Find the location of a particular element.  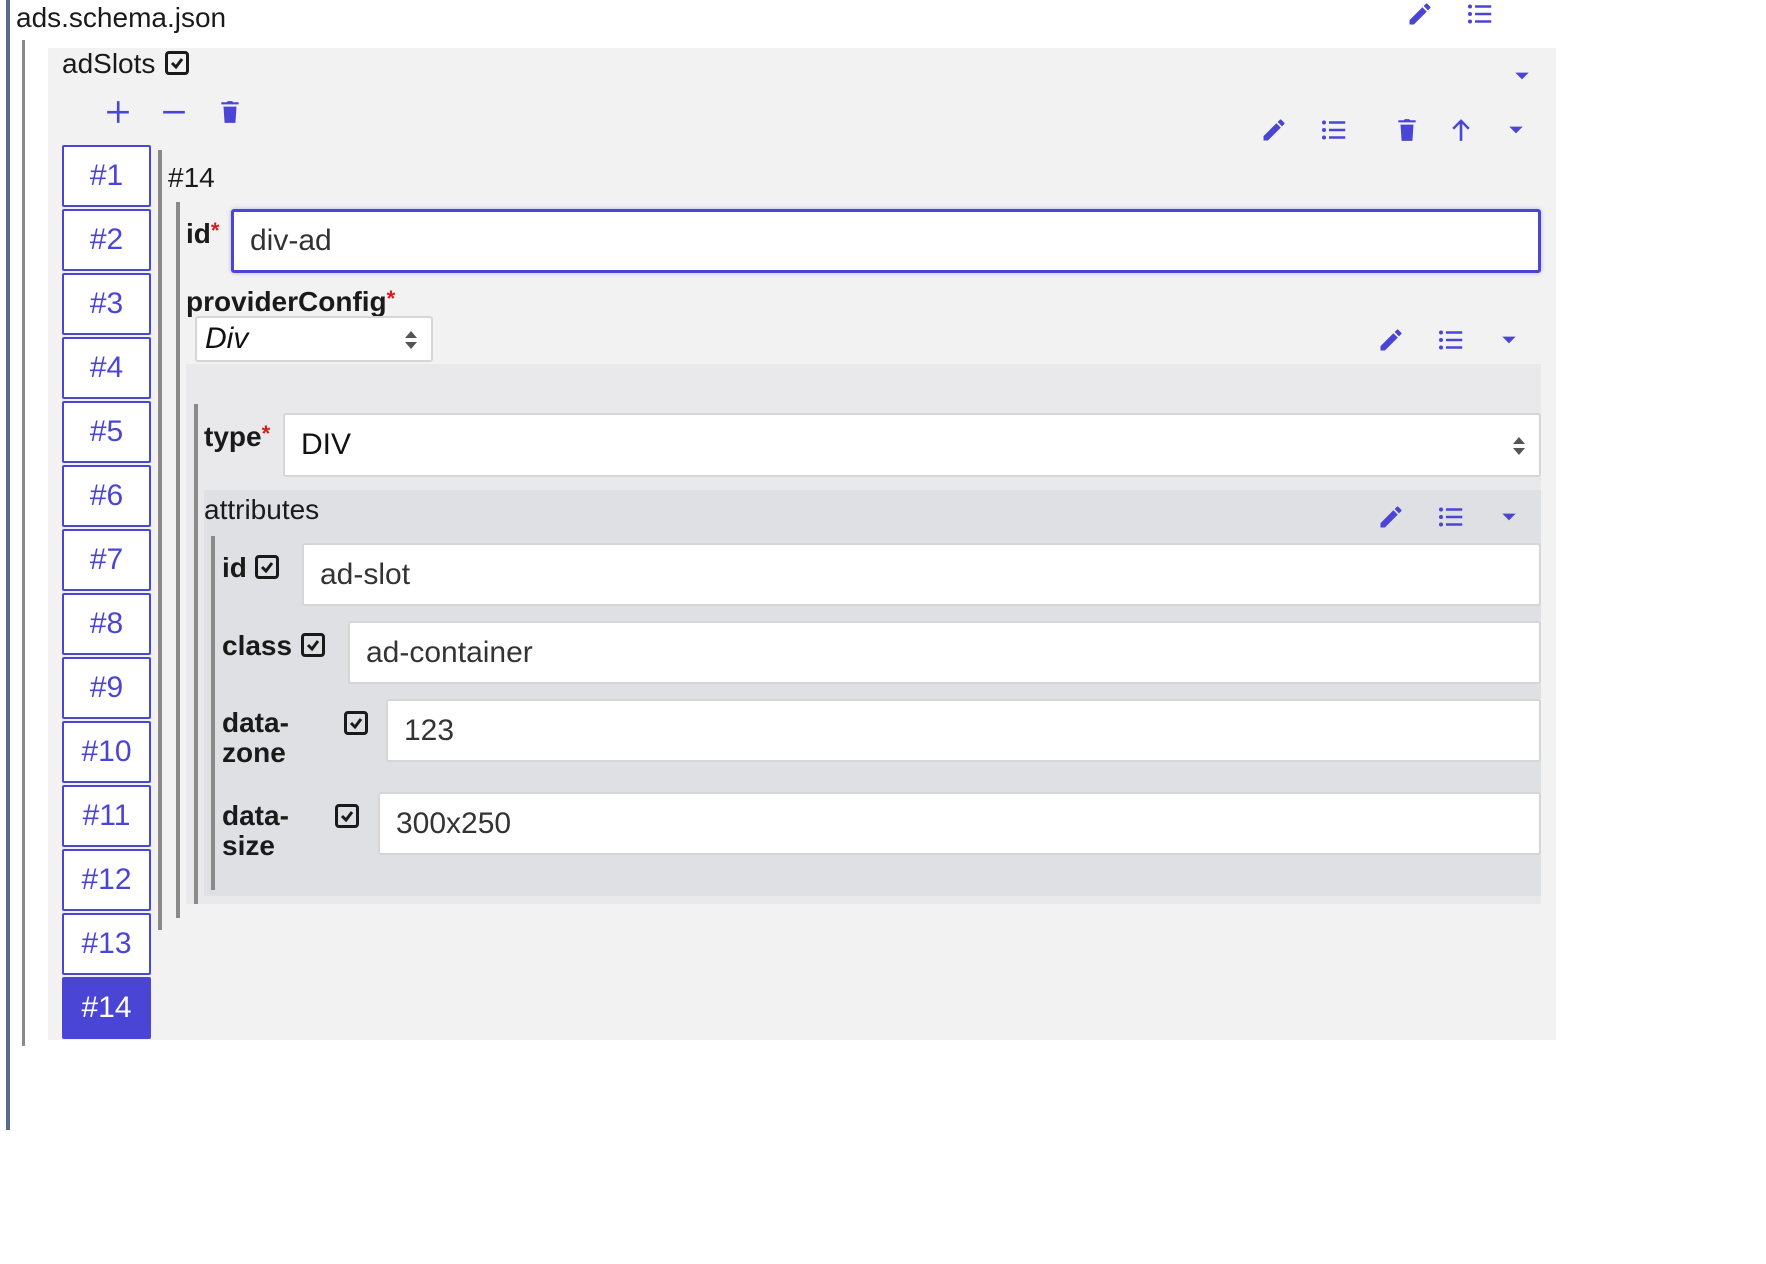

attr-id-input: ad-slot is located at coordinates (921, 574).